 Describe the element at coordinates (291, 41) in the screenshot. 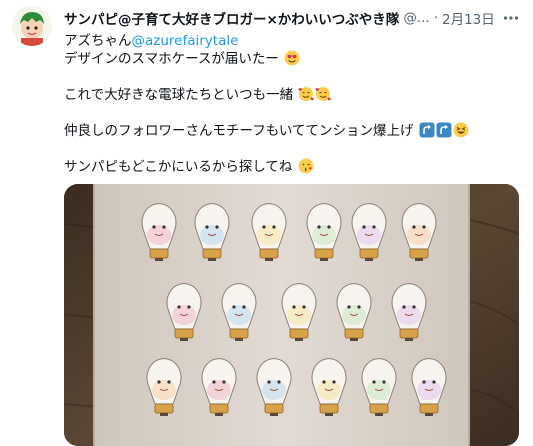

I see `tweet-line-1: アズちゃん@azurefairytale` at that location.